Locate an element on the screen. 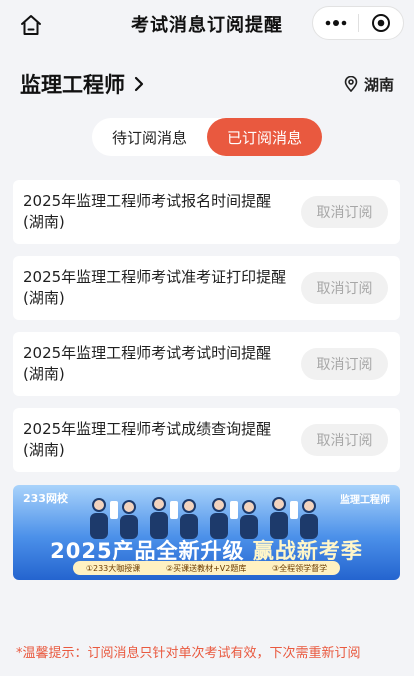 Image resolution: width=414 pixels, height=676 pixels. subscription-card: 2025年监理工程师考试考试时间提醒(湖南) 取消订阅 is located at coordinates (206, 364).